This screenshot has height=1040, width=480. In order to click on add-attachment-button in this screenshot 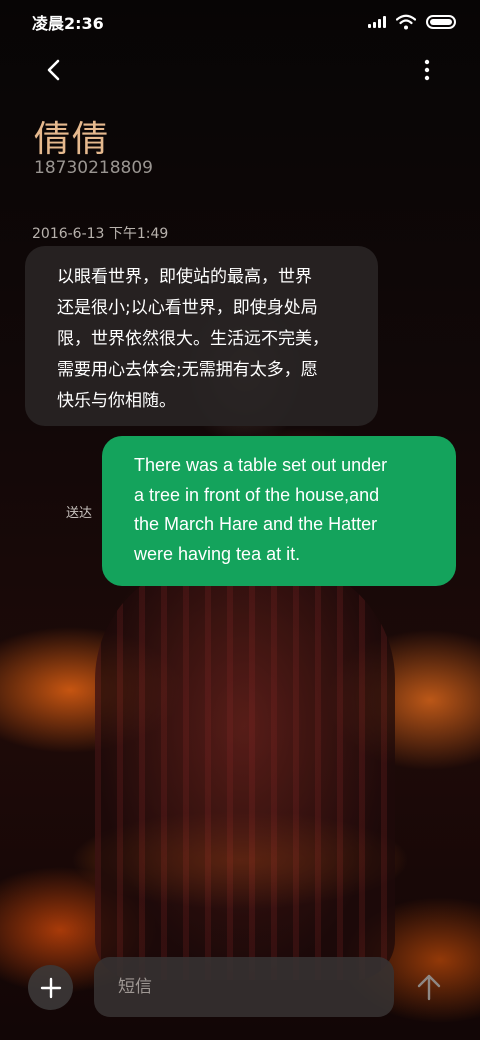, I will do `click(50, 987)`.